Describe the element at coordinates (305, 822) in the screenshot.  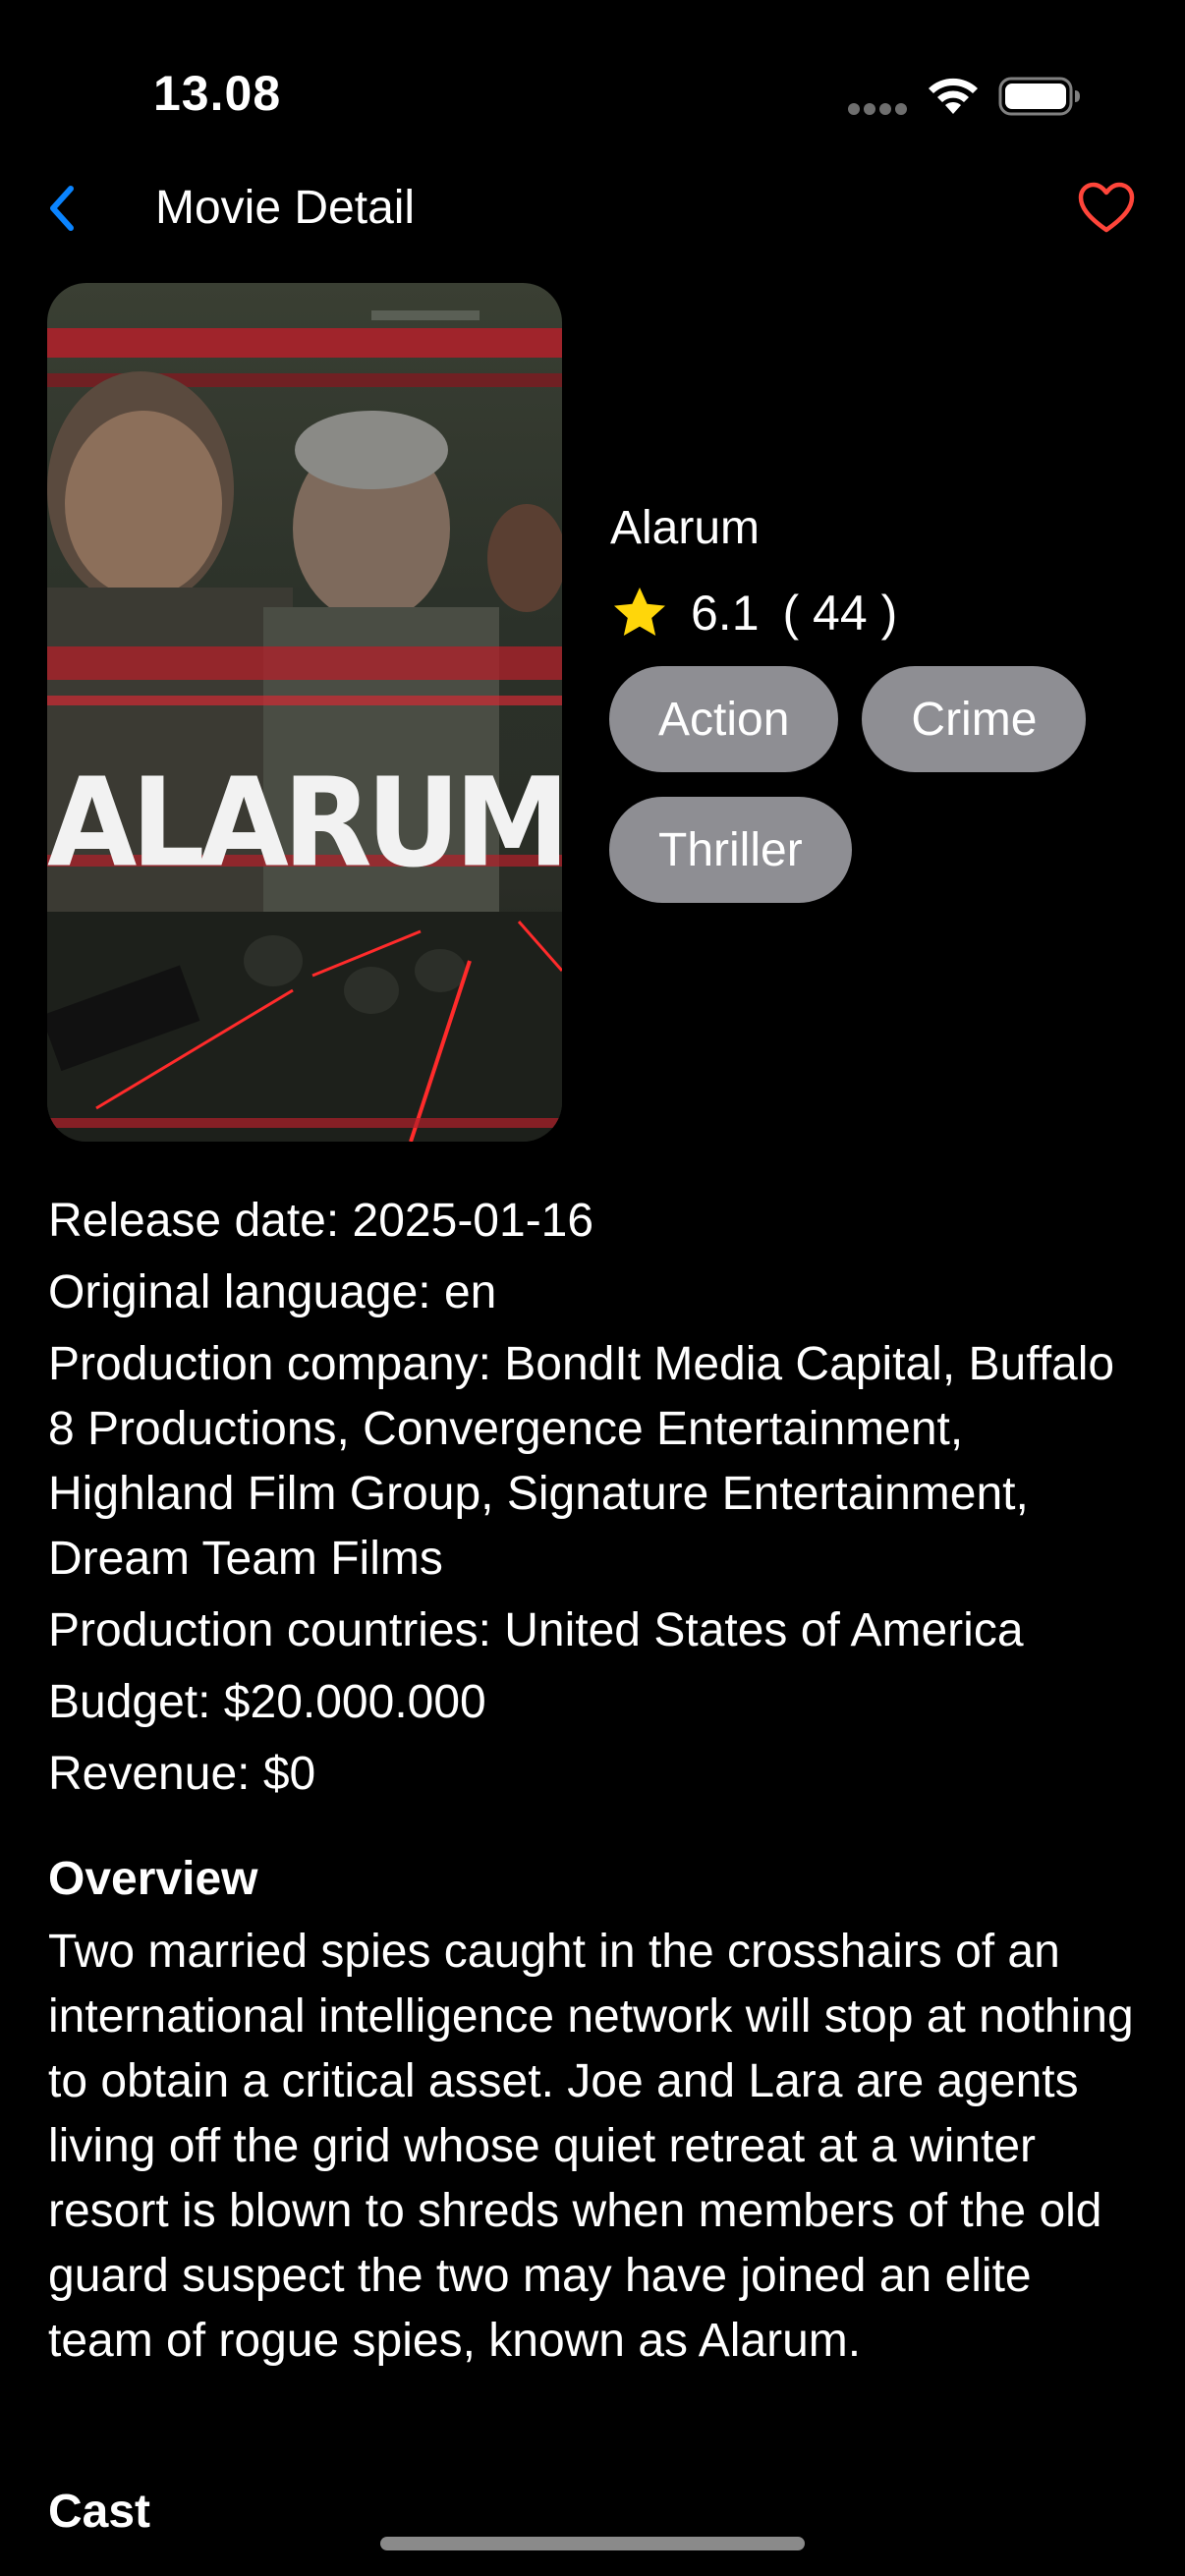
I see `poster-title-text: ALARUM` at that location.